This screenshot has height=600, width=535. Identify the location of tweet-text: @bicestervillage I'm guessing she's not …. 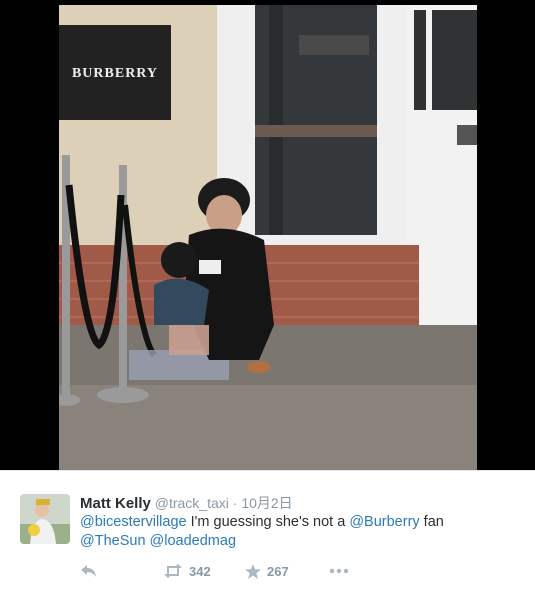
(300, 532).